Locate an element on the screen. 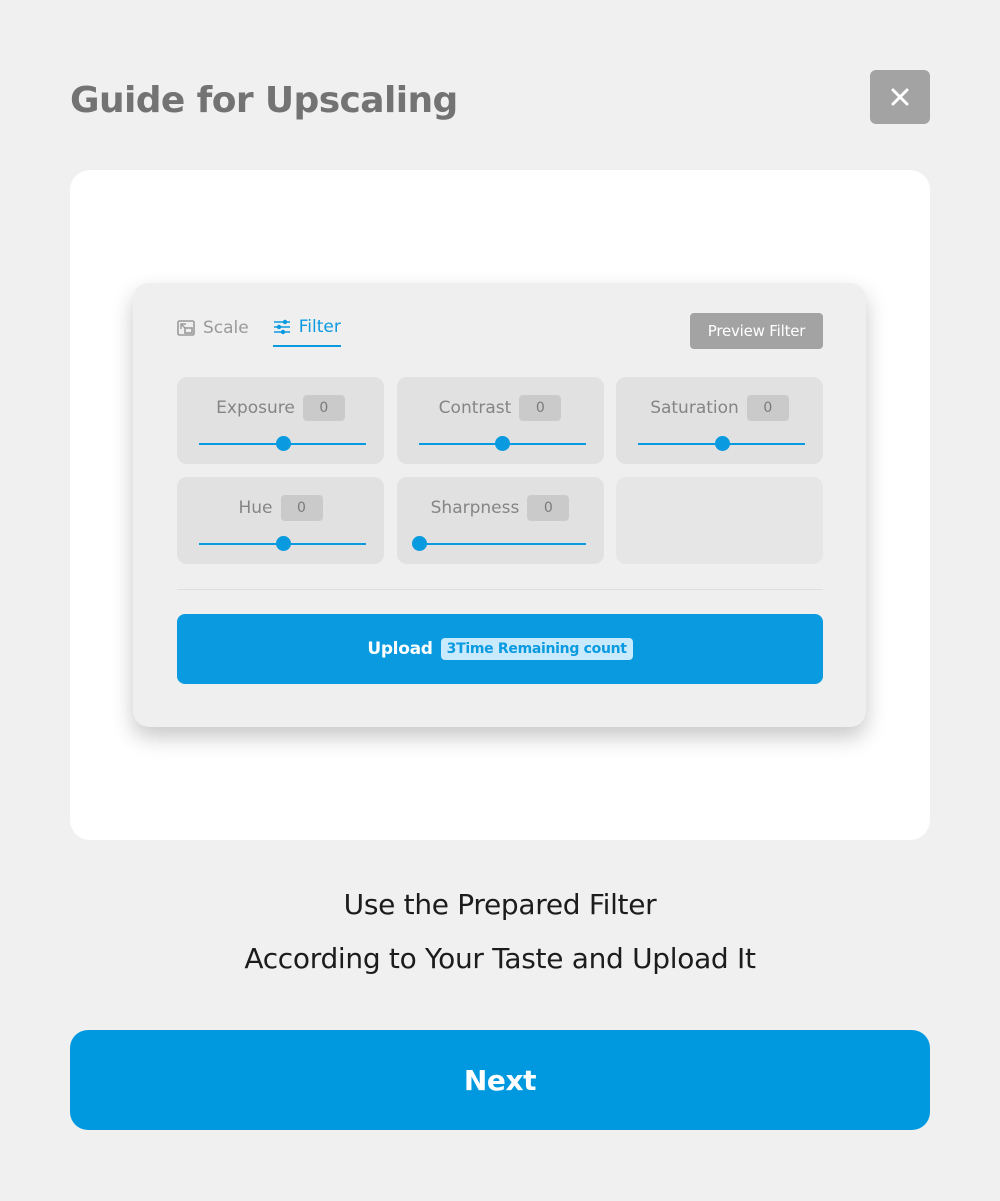 The height and width of the screenshot is (1201, 1000). close-icon is located at coordinates (900, 97).